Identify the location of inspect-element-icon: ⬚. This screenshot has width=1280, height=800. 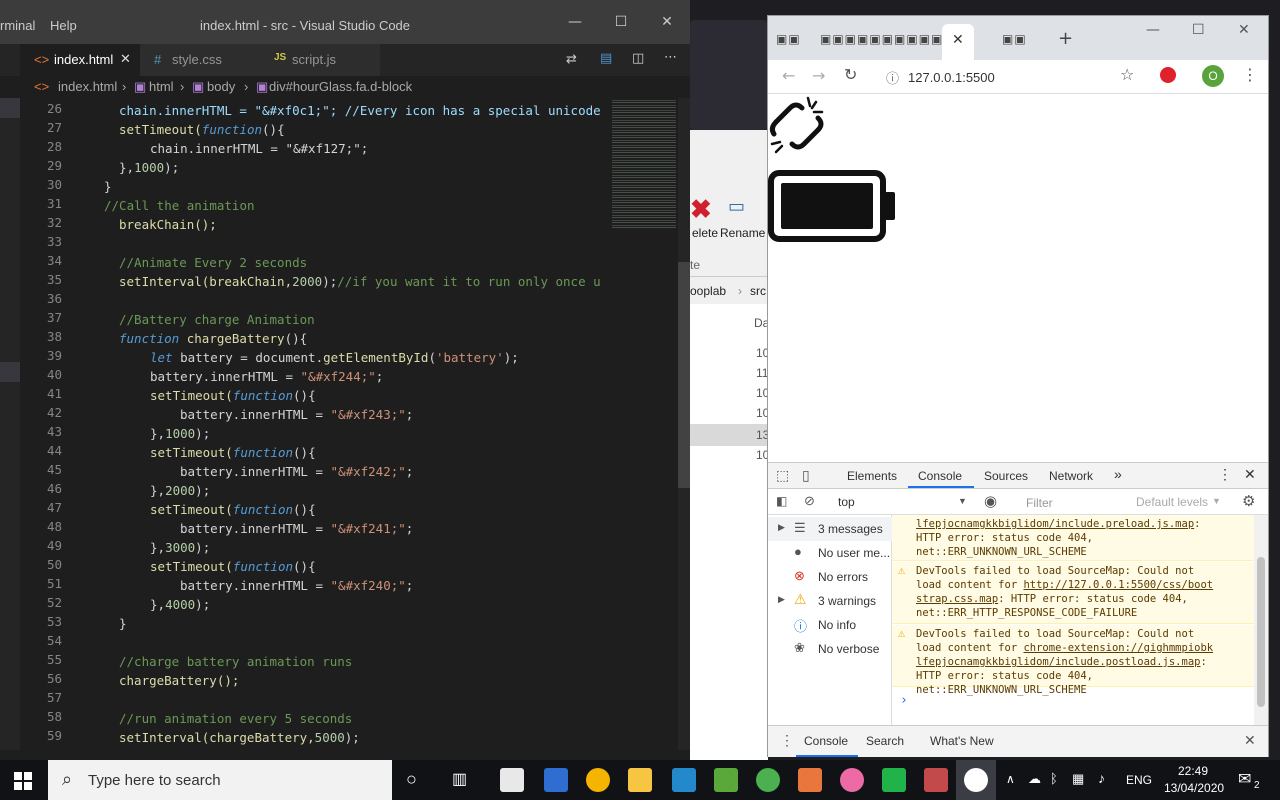
(782, 475).